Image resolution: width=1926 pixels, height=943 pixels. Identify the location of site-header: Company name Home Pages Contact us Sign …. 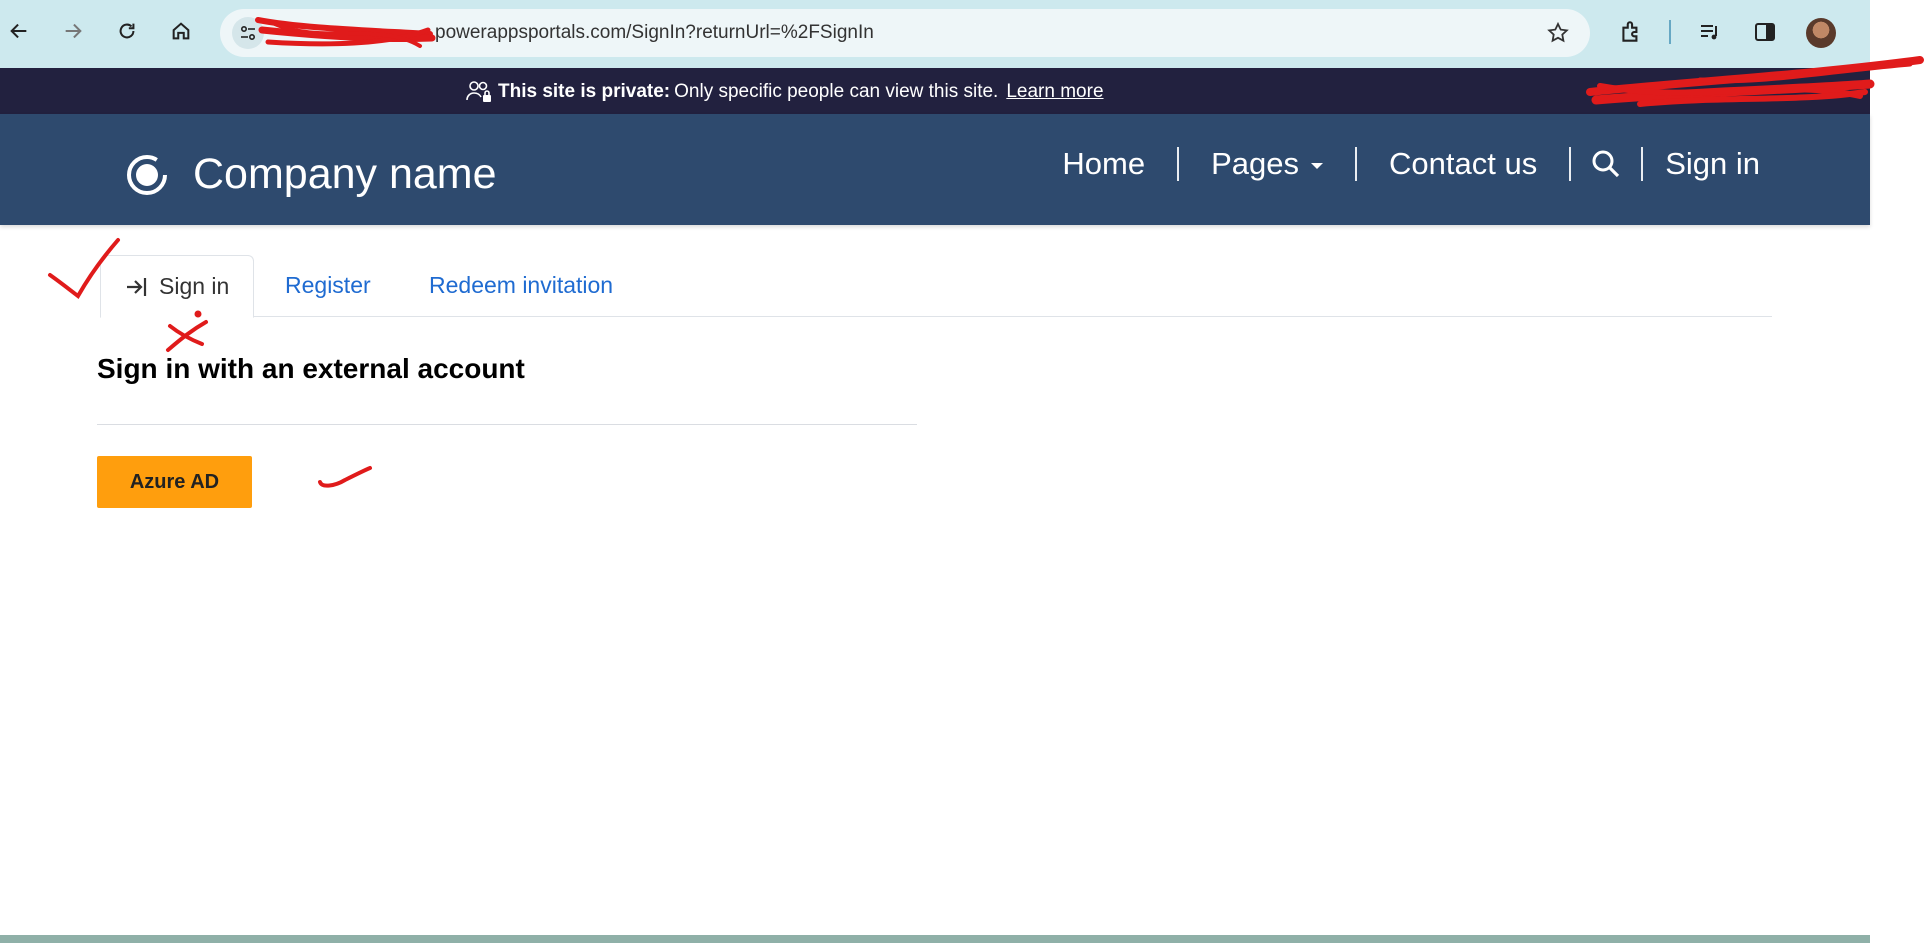
(935, 169).